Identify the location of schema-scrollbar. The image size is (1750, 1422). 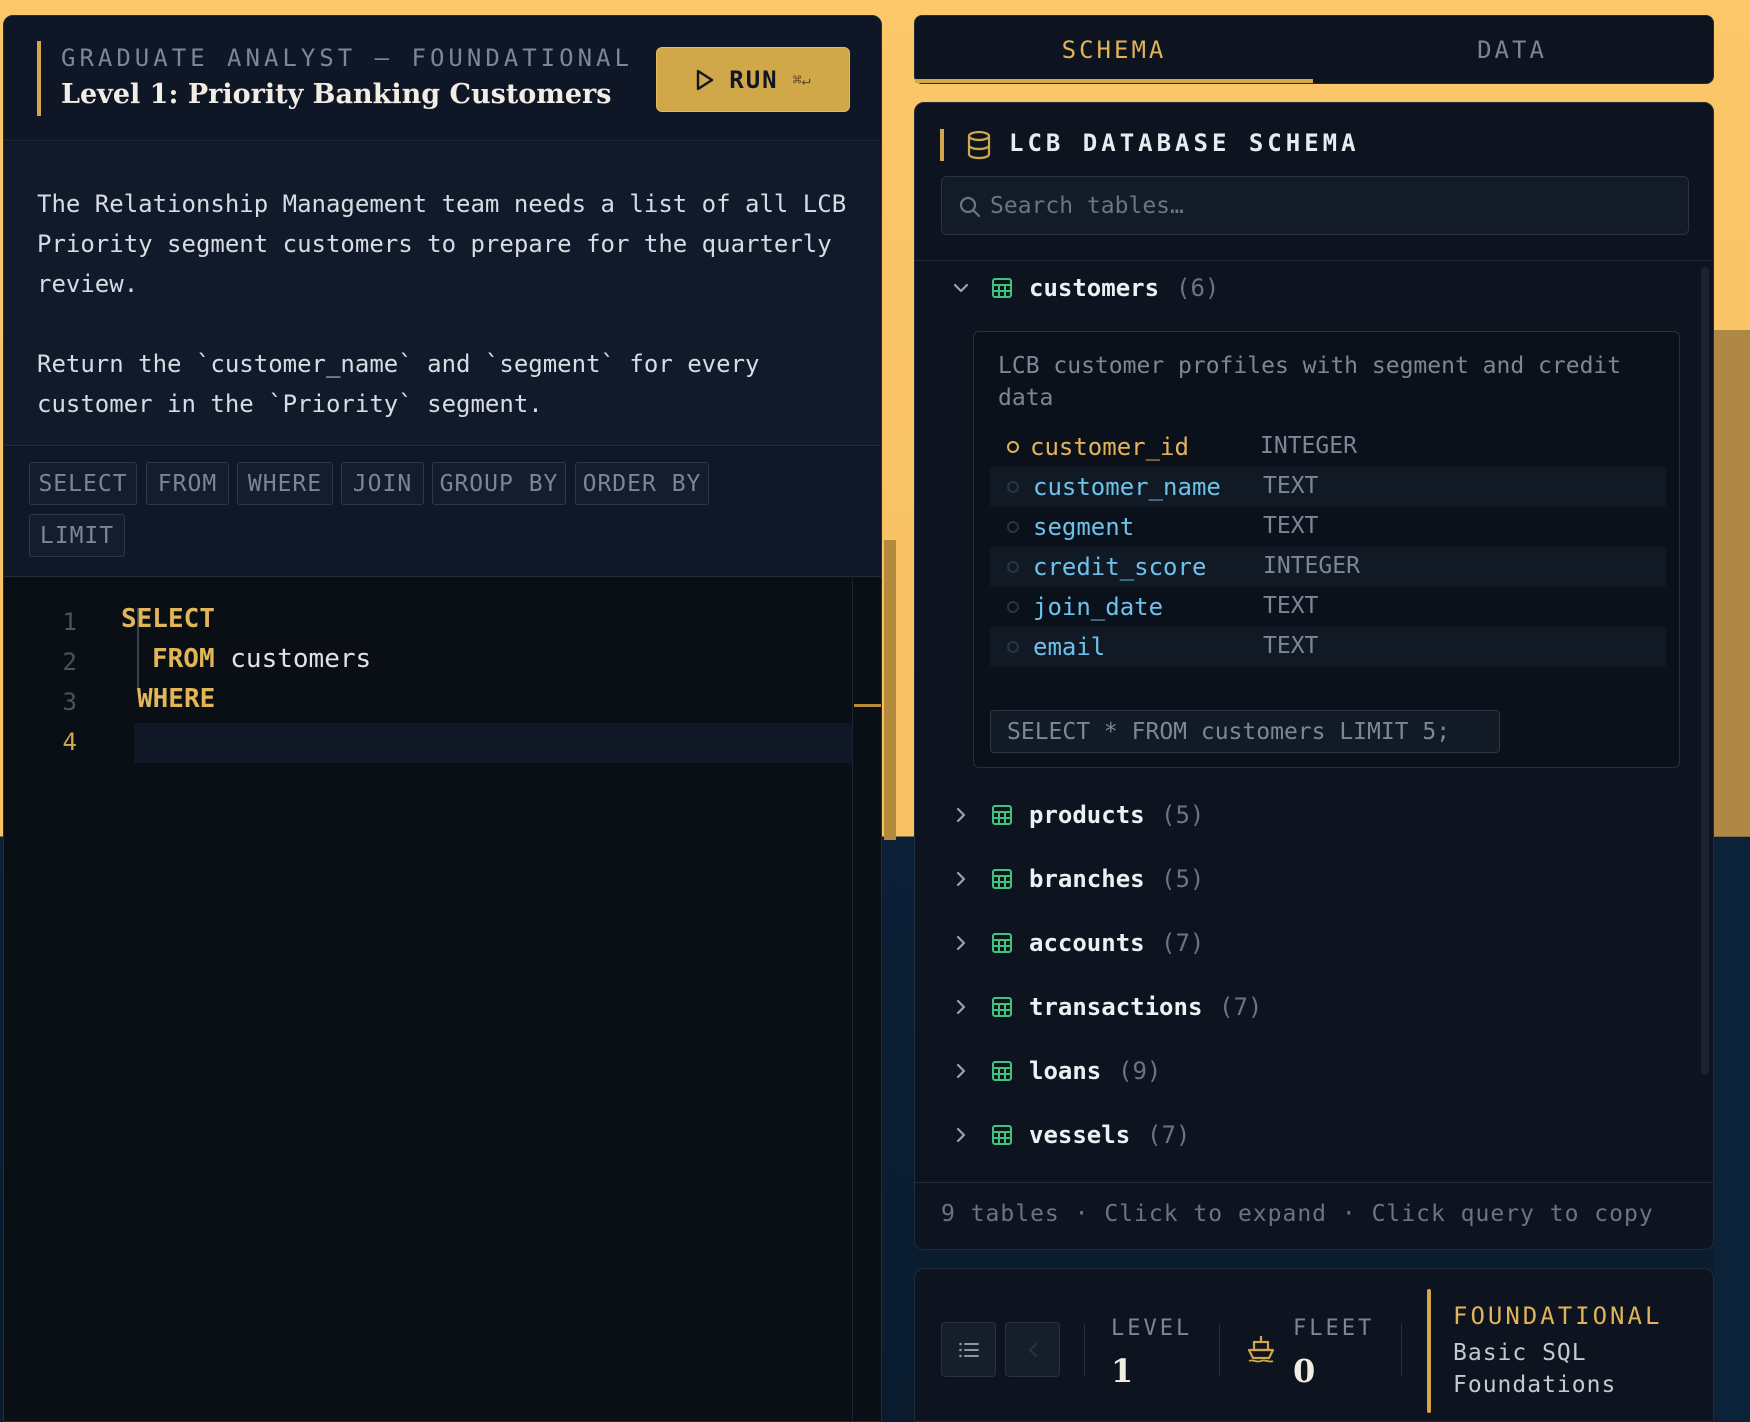
(1705, 671).